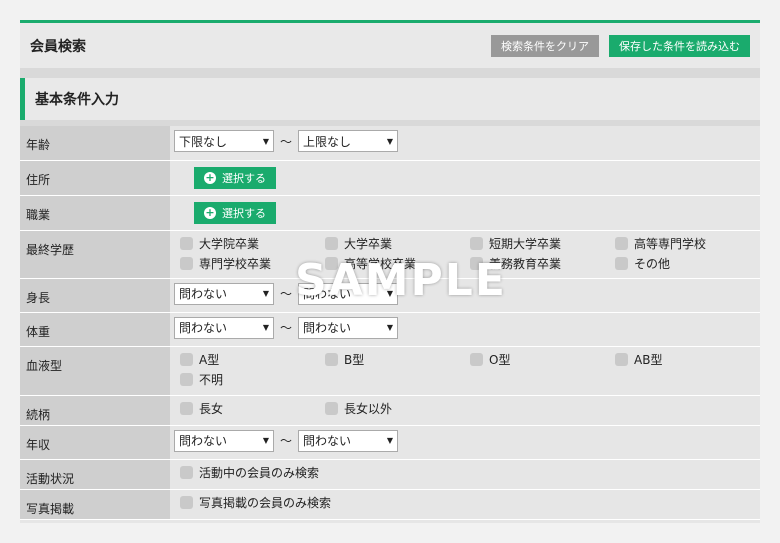 The image size is (780, 543). I want to click on row-photo: 写真掲載 写真掲載の会員のみ検索, so click(390, 504).